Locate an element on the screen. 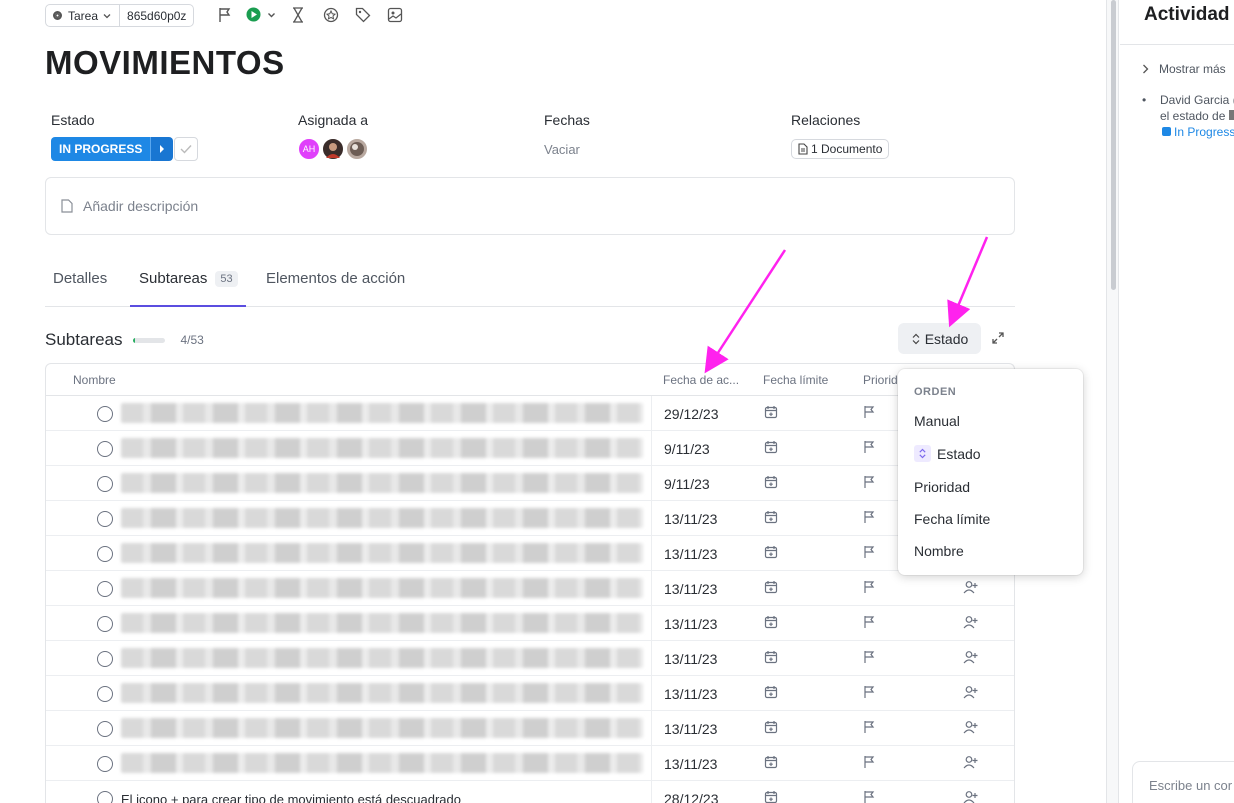 The width and height of the screenshot is (1234, 803). status-next-icon is located at coordinates (162, 149).